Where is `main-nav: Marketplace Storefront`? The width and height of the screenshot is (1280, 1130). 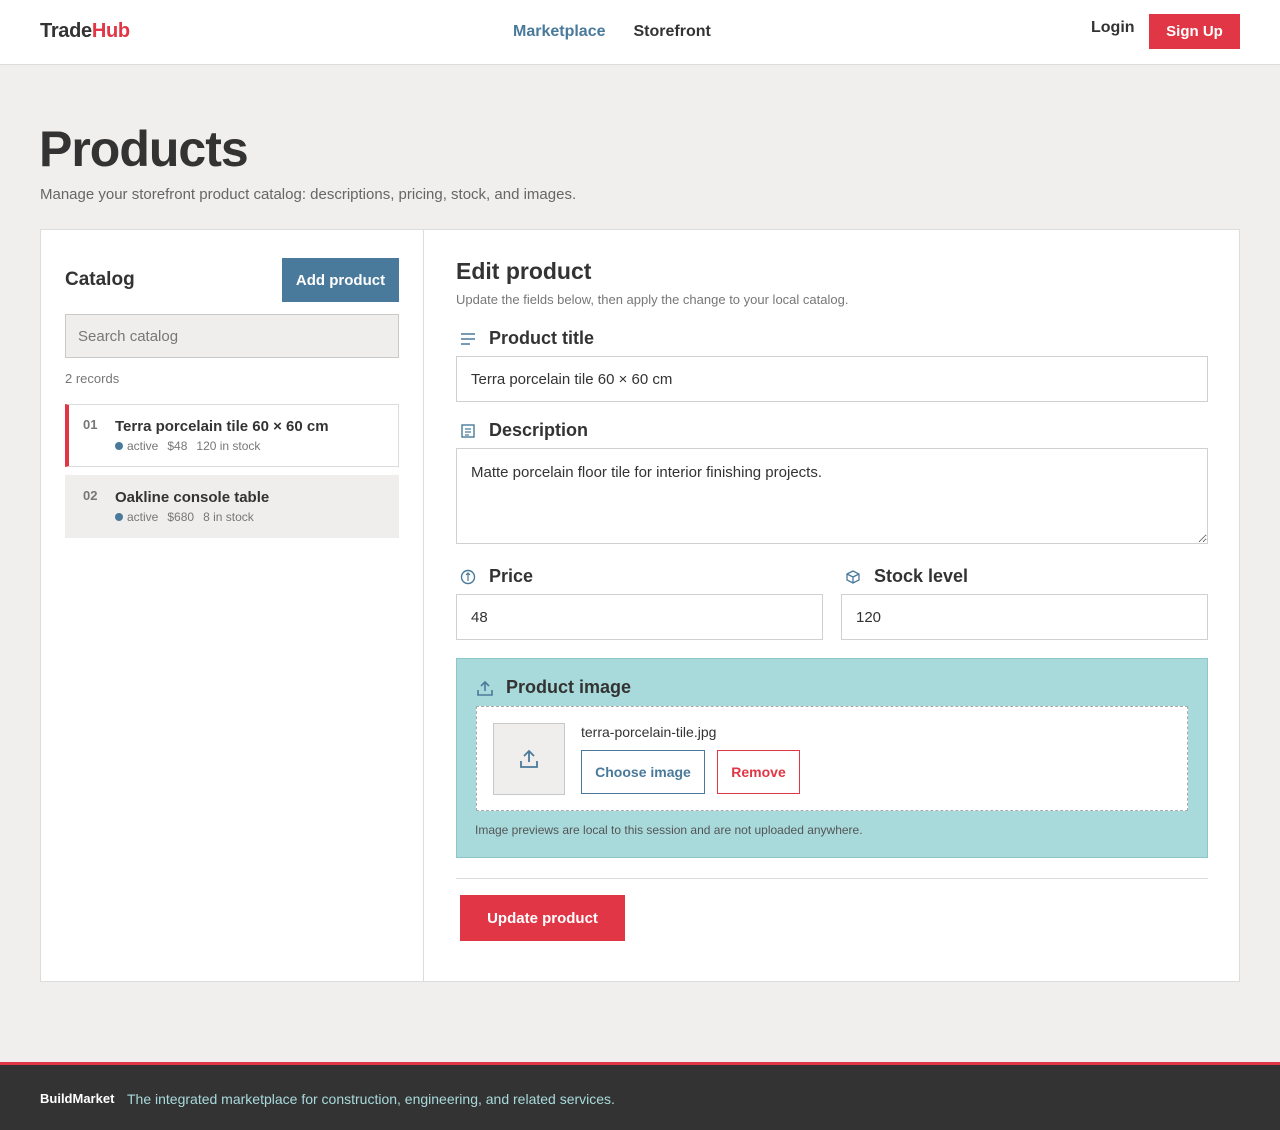
main-nav: Marketplace Storefront is located at coordinates (612, 32).